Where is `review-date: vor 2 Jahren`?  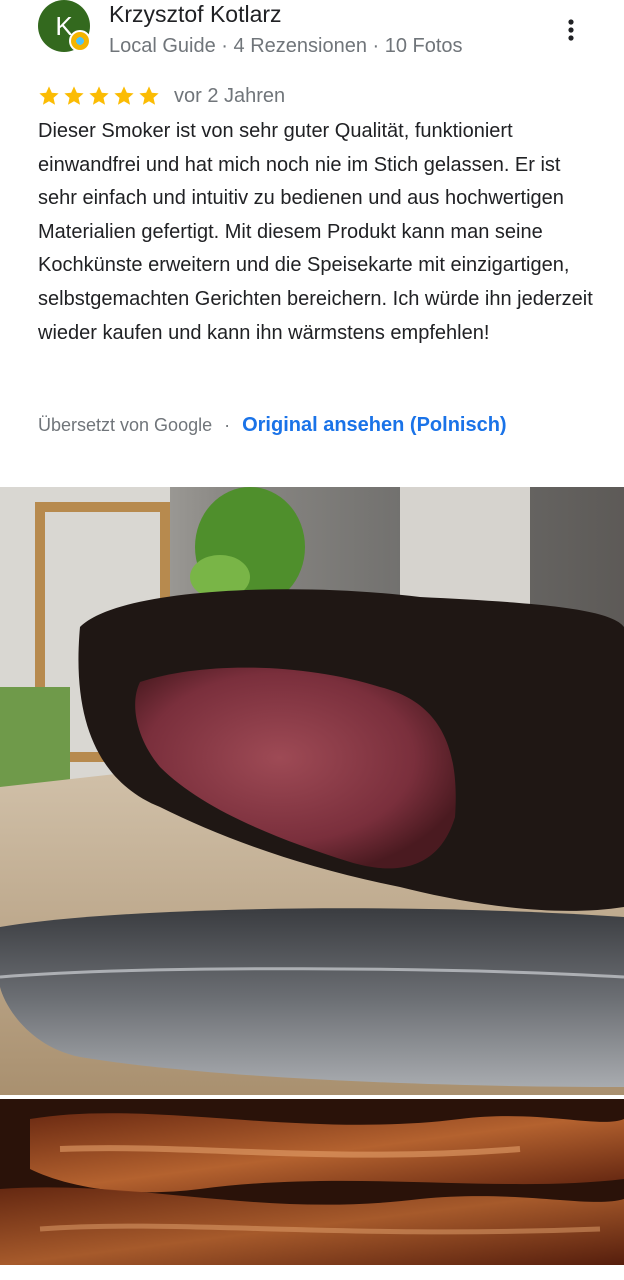 review-date: vor 2 Jahren is located at coordinates (230, 95).